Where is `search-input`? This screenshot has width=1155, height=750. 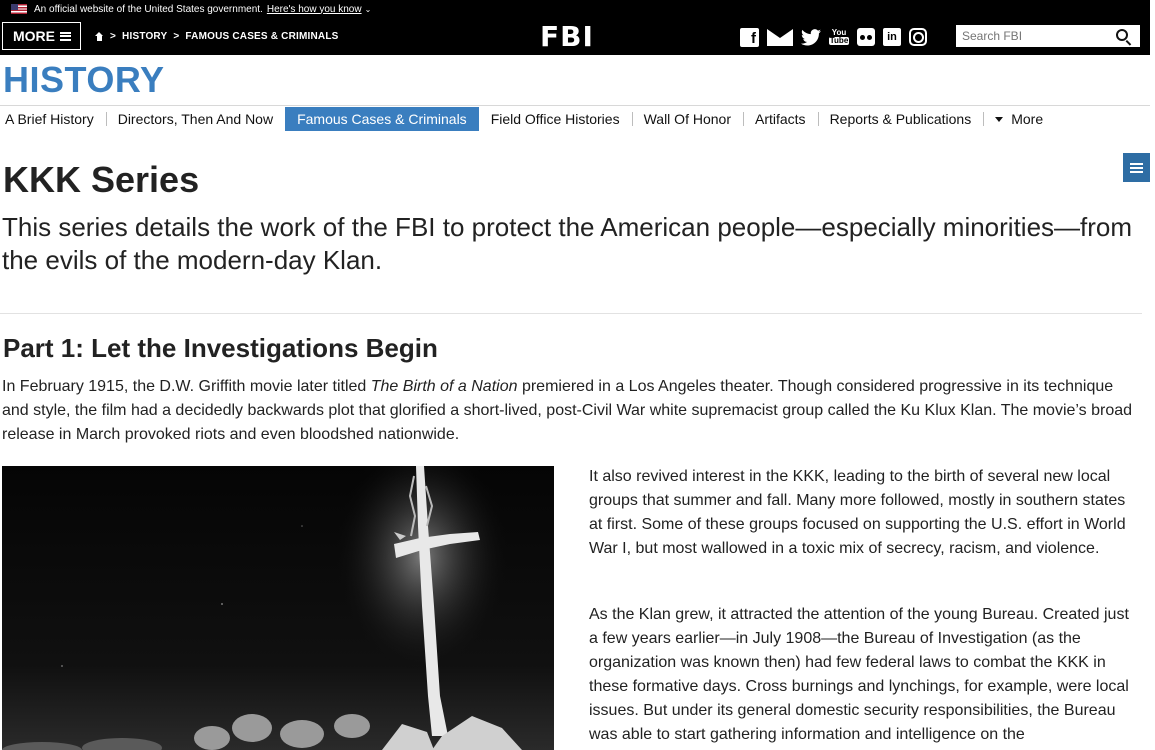
search-input is located at coordinates (1031, 36).